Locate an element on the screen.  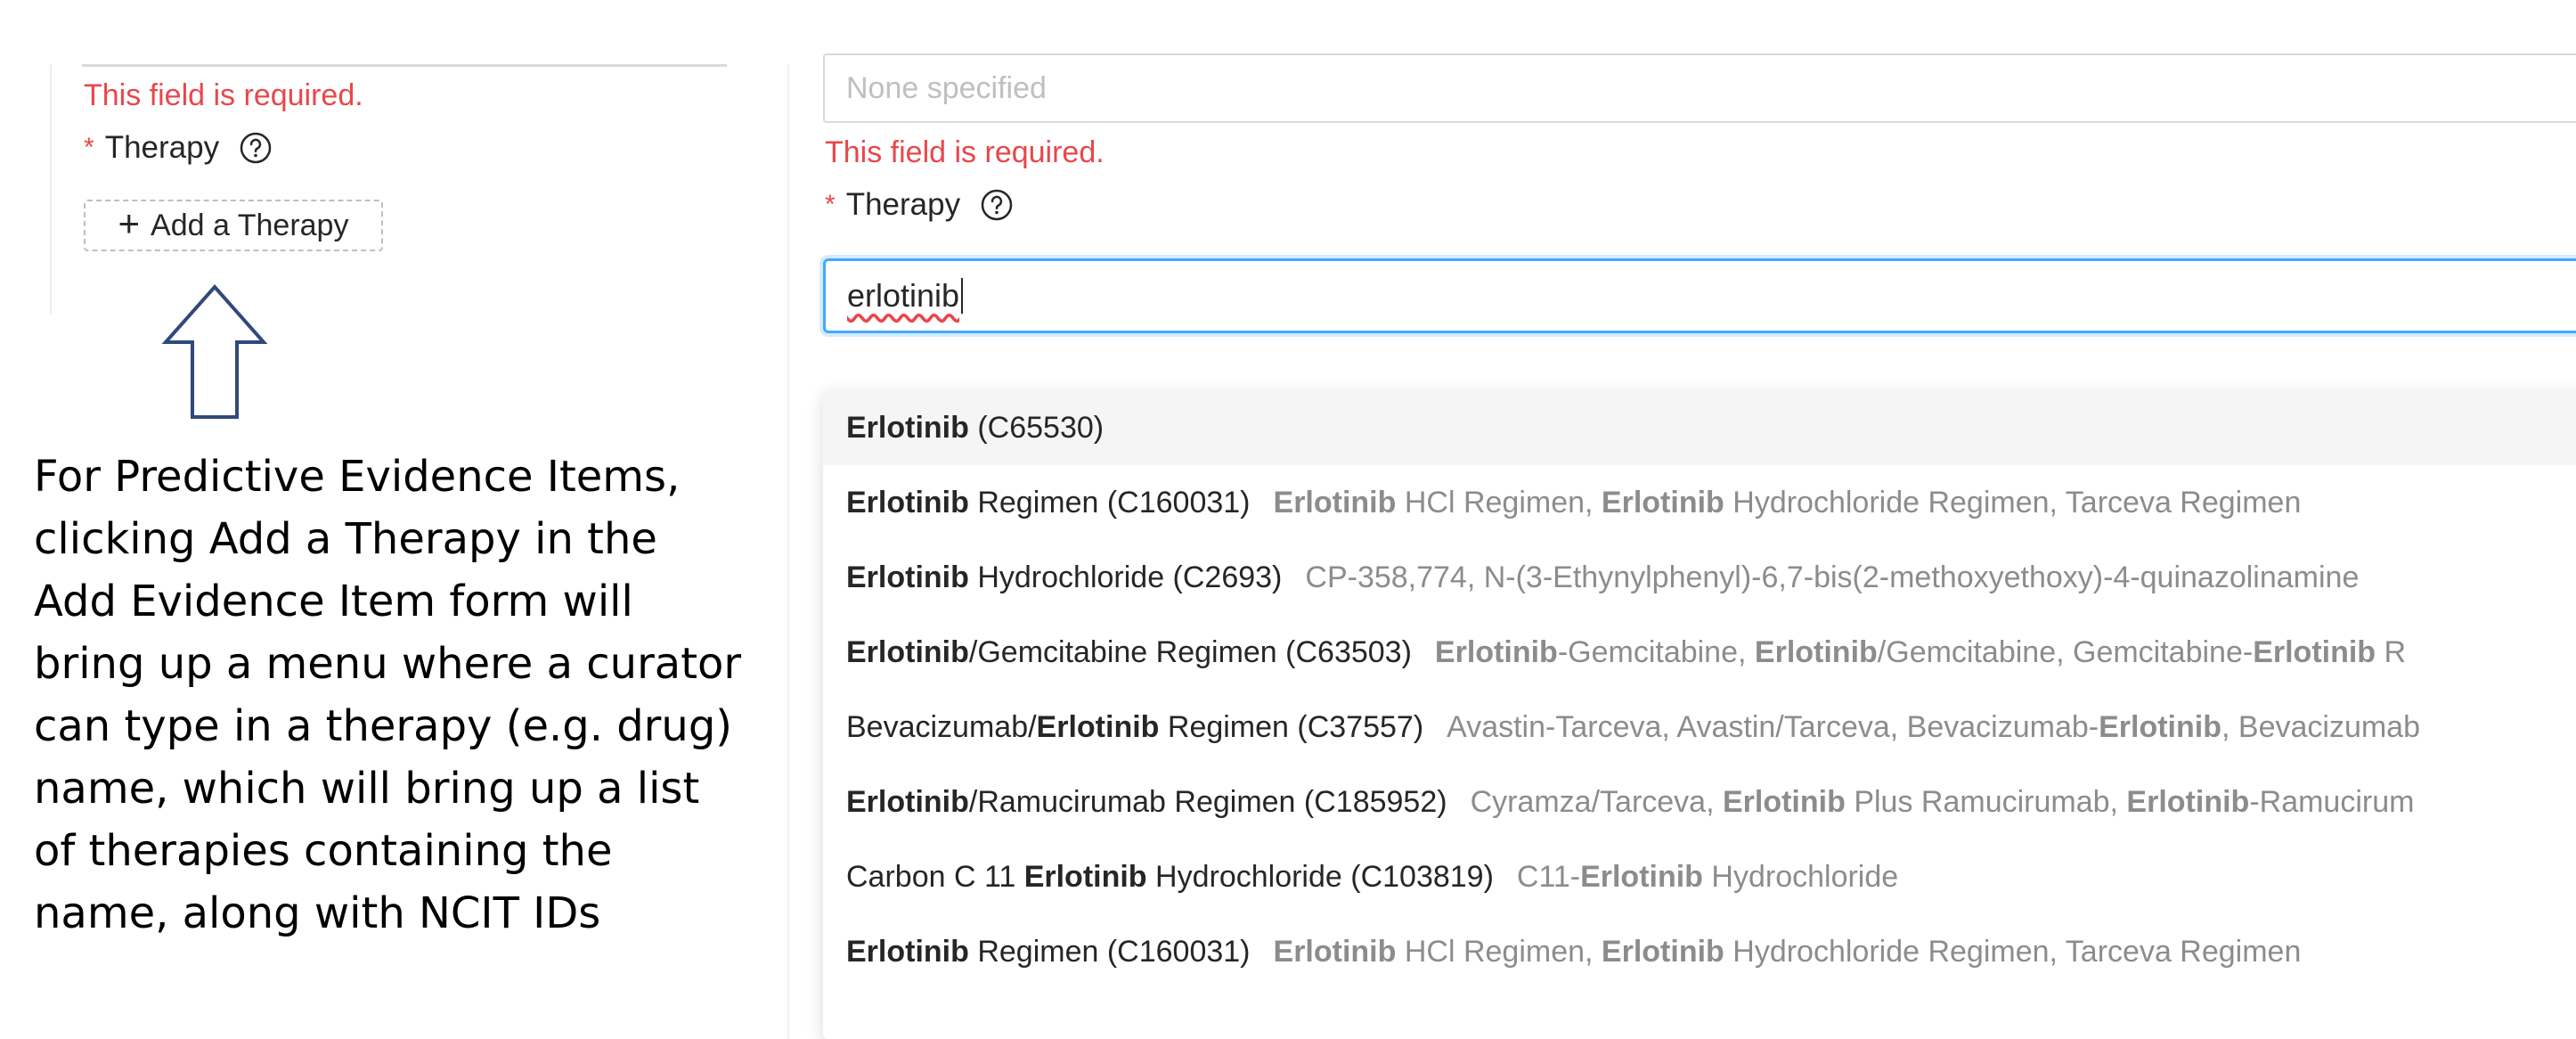
left-therapy-label: * Therapy is located at coordinates (178, 148).